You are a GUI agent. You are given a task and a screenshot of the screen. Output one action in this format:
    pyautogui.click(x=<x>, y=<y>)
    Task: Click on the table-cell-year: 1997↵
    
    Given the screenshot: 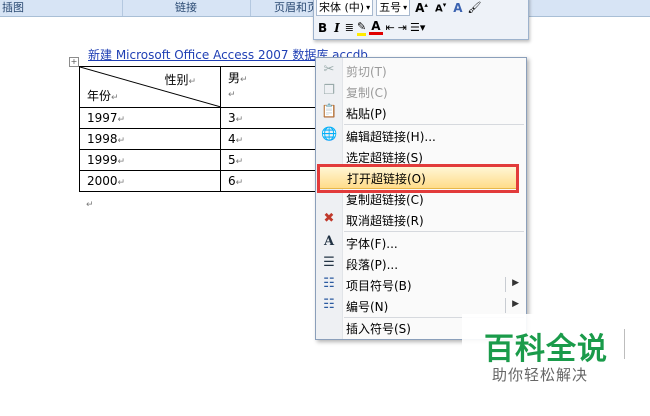 What is the action you would take?
    pyautogui.click(x=150, y=118)
    